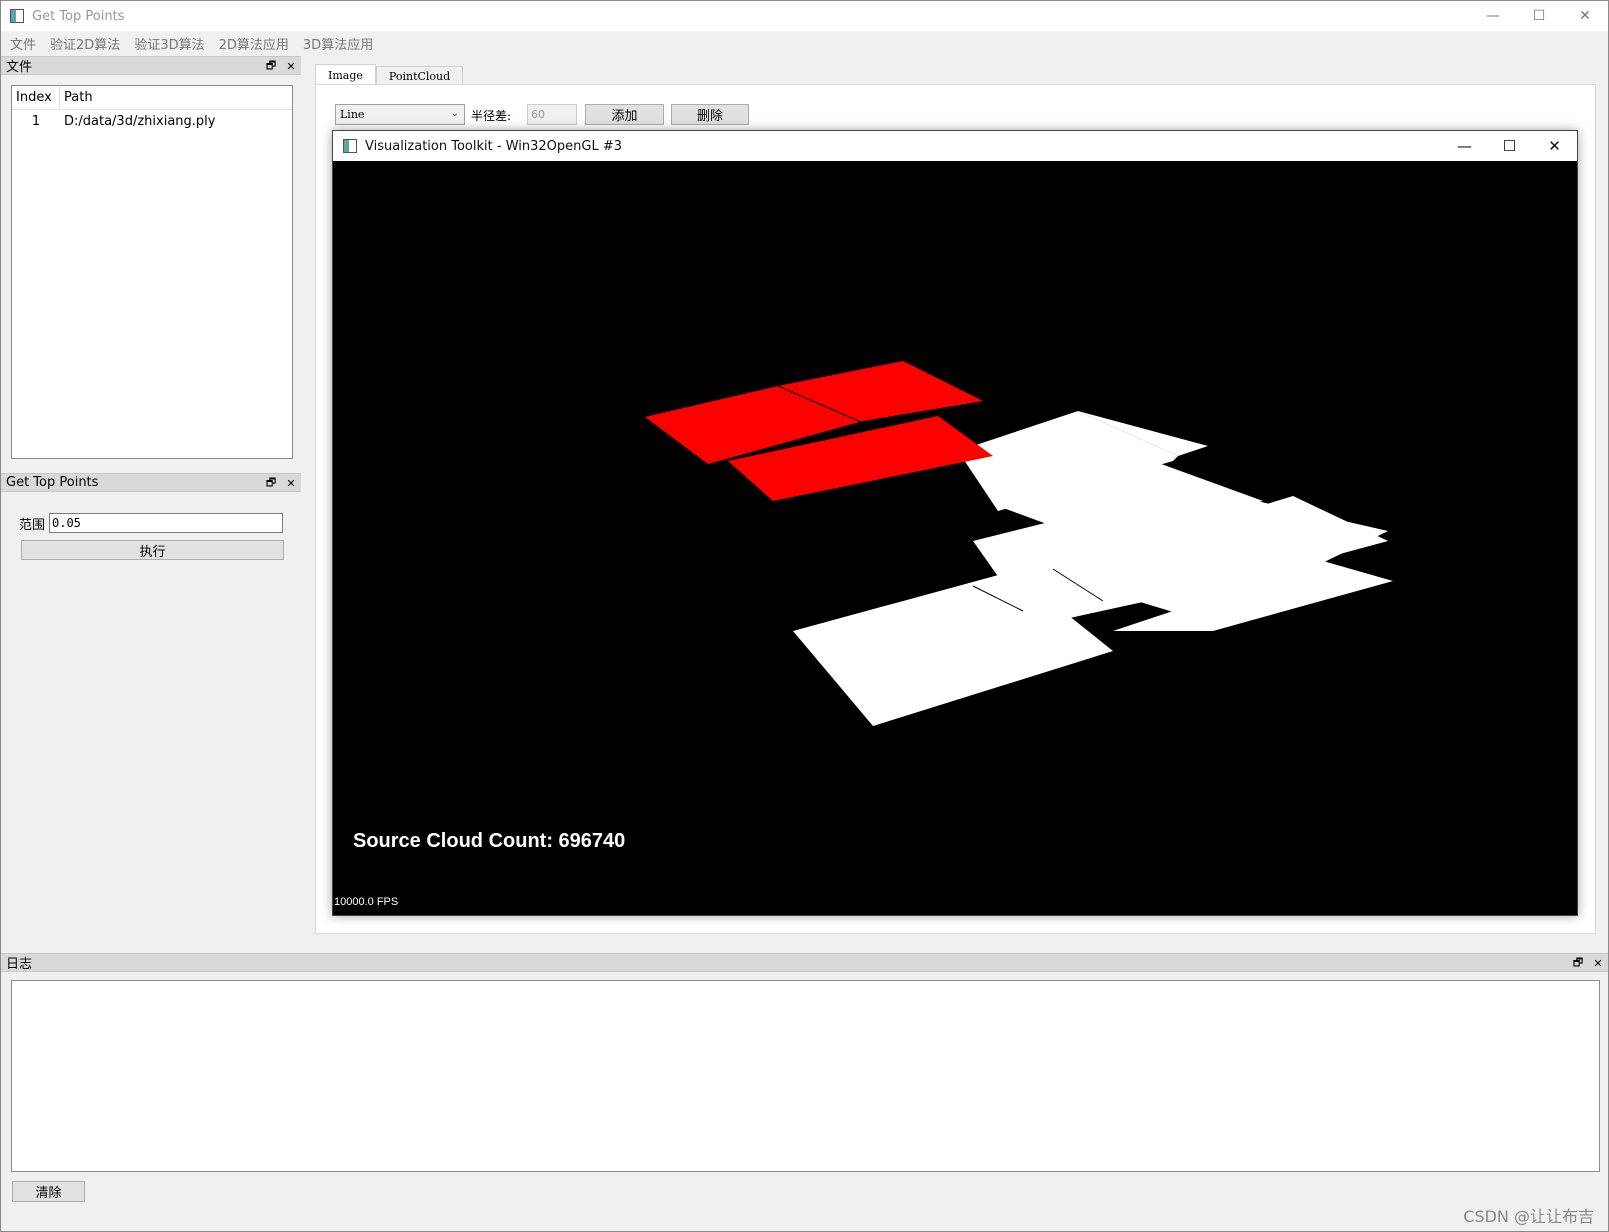  What do you see at coordinates (52, 482) in the screenshot?
I see `top-points-dock-title: Get Top Points` at bounding box center [52, 482].